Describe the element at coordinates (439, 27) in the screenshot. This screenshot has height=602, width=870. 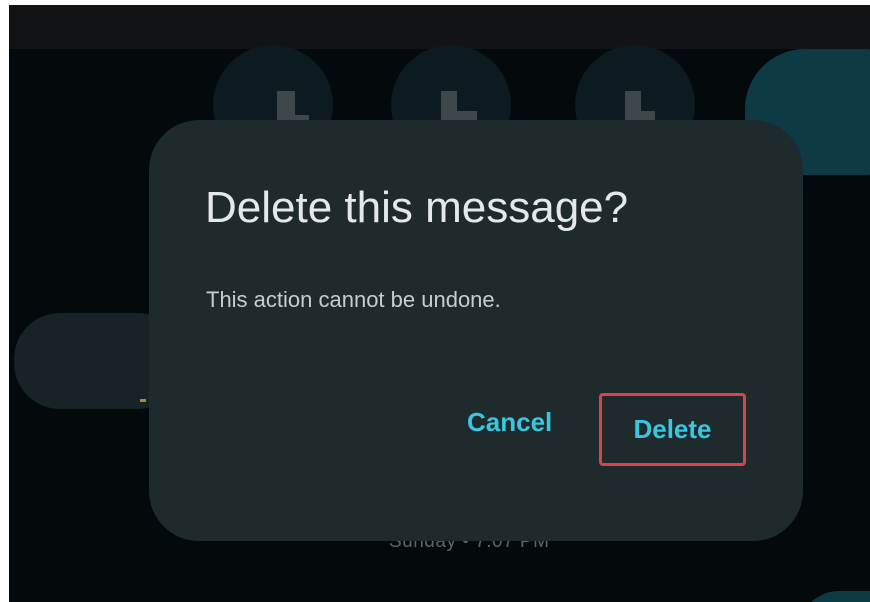
I see `status-bar` at that location.